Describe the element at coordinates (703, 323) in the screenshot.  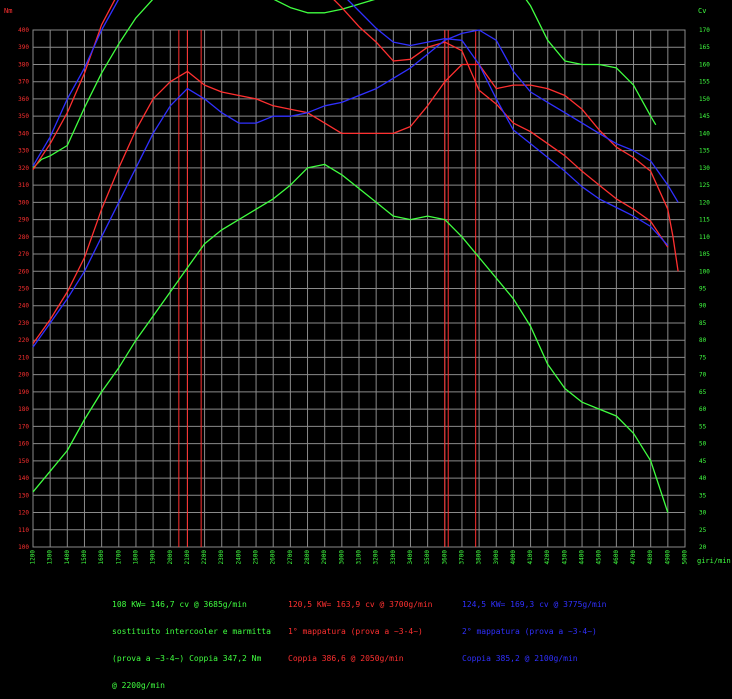
I see `y-right-tick-label: 85` at that location.